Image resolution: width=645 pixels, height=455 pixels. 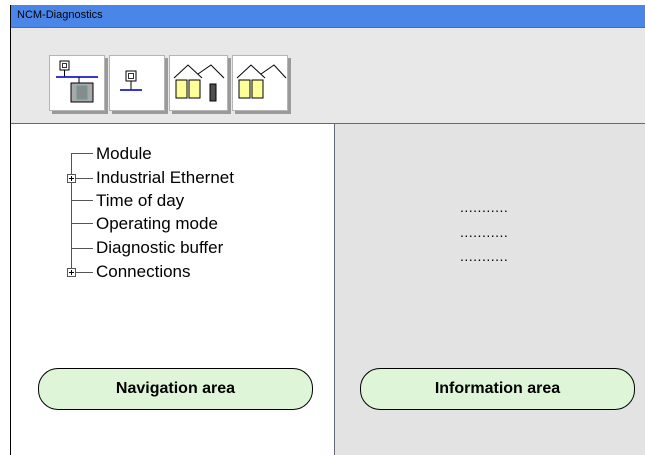 I want to click on navigation-area-label: Navigation area, so click(x=175, y=389).